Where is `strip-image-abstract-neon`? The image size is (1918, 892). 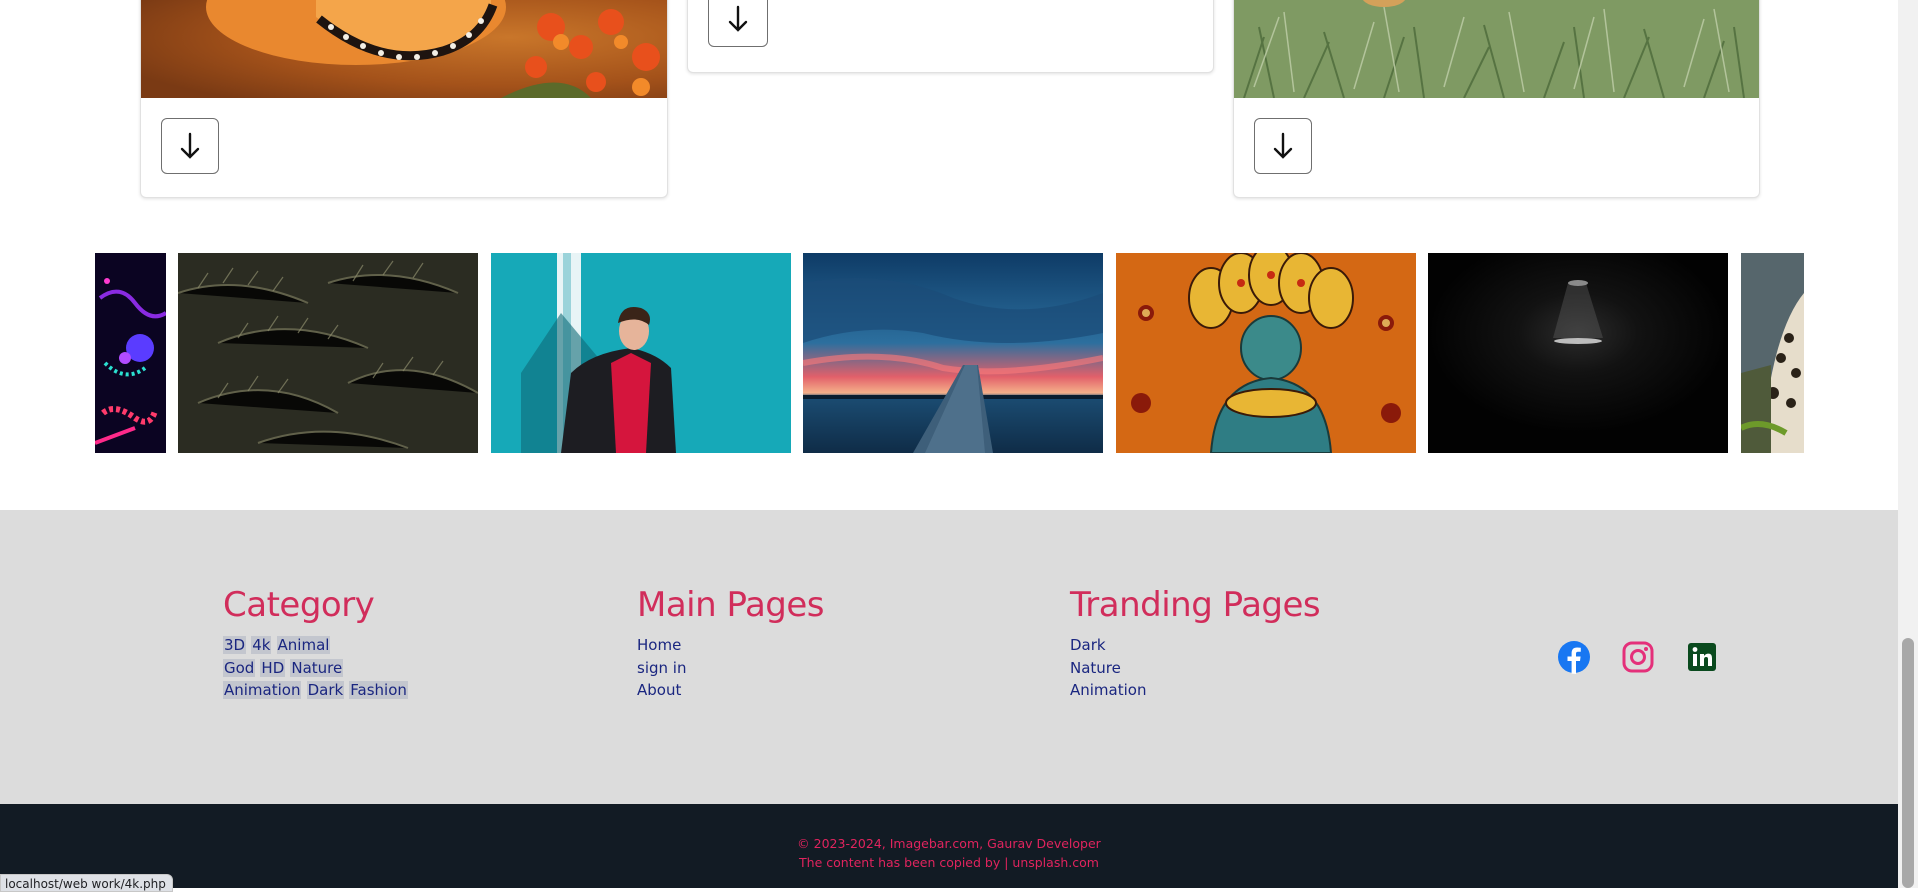 strip-image-abstract-neon is located at coordinates (130, 353).